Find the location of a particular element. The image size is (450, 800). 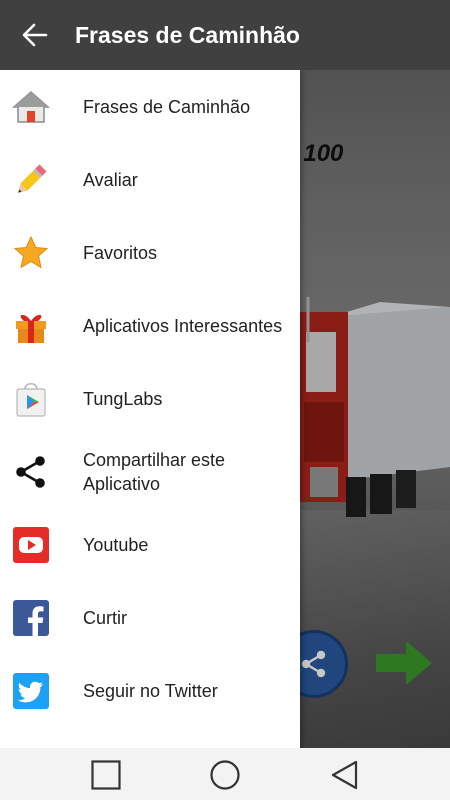

pencil-icon is located at coordinates (31, 180).